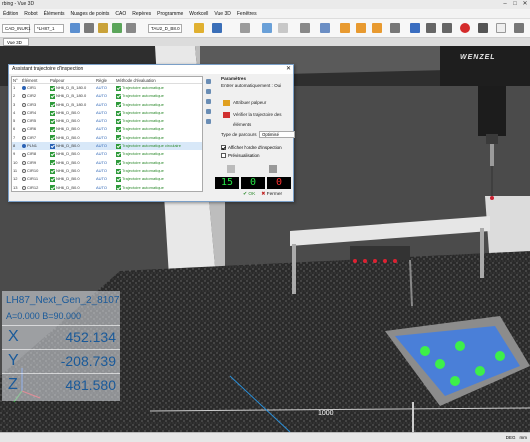  Describe the element at coordinates (245, 28) in the screenshot. I see `view-icon` at that location.